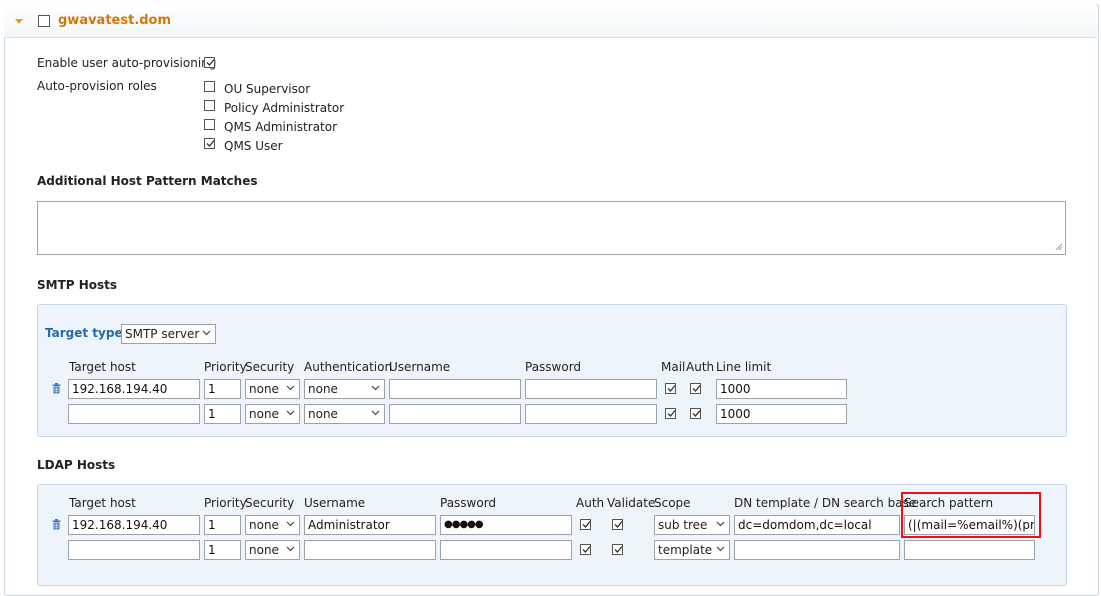 The height and width of the screenshot is (596, 1101). What do you see at coordinates (744, 367) in the screenshot?
I see `smtp-col-line-limit: Line limit` at bounding box center [744, 367].